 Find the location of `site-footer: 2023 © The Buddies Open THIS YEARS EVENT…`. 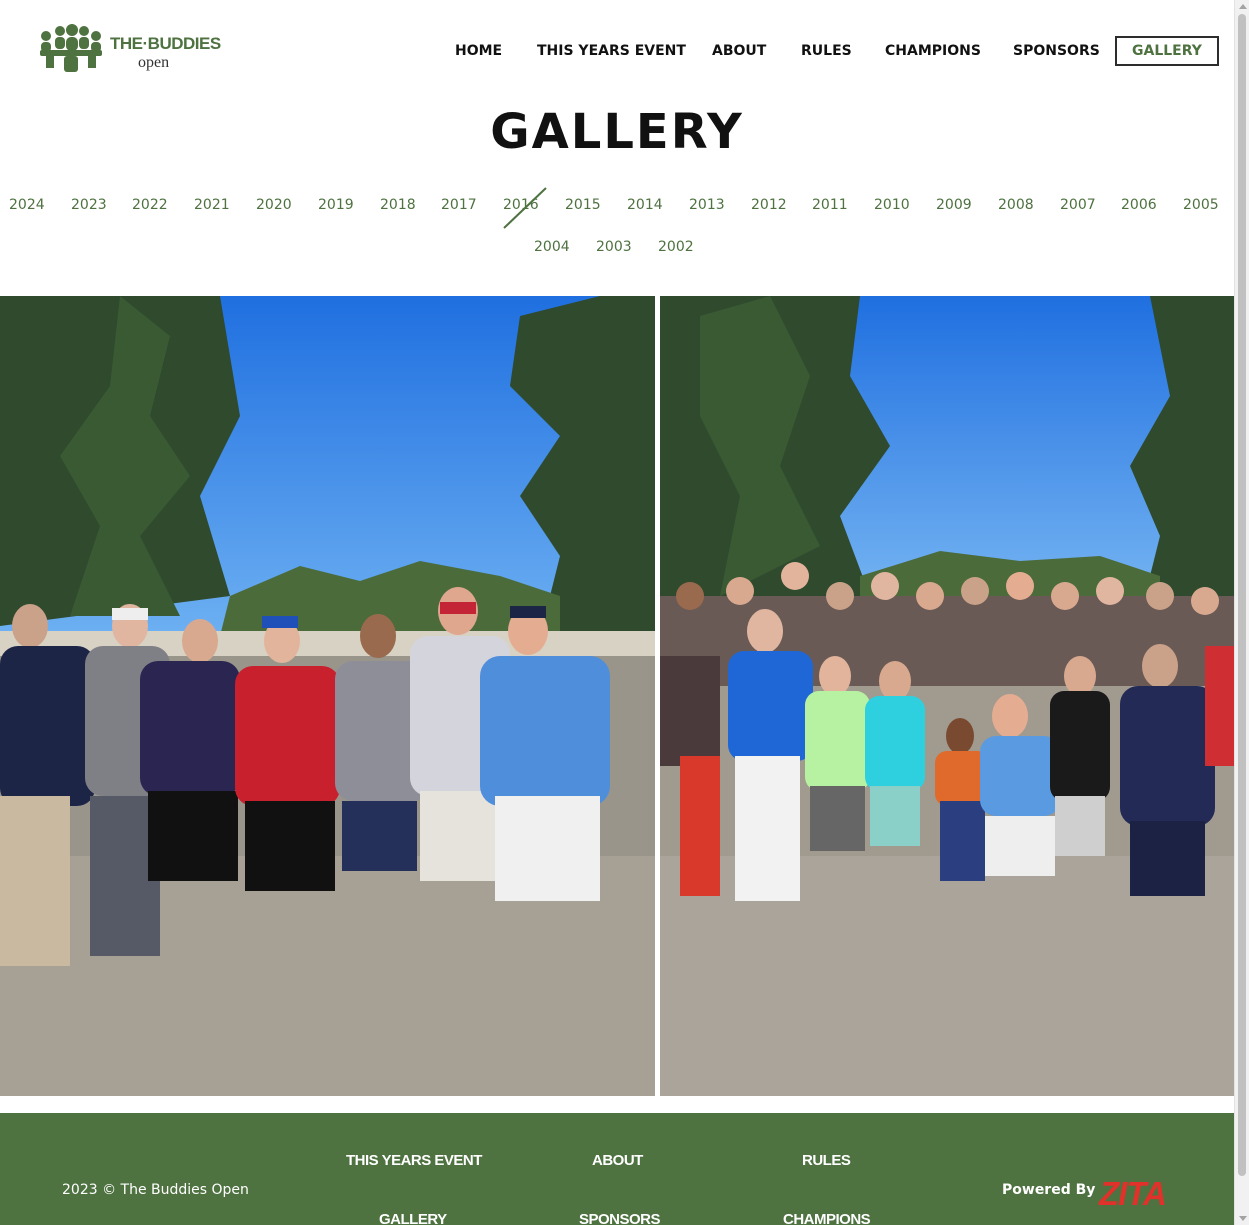

site-footer: 2023 © The Buddies Open THIS YEARS EVENT… is located at coordinates (617, 1169).